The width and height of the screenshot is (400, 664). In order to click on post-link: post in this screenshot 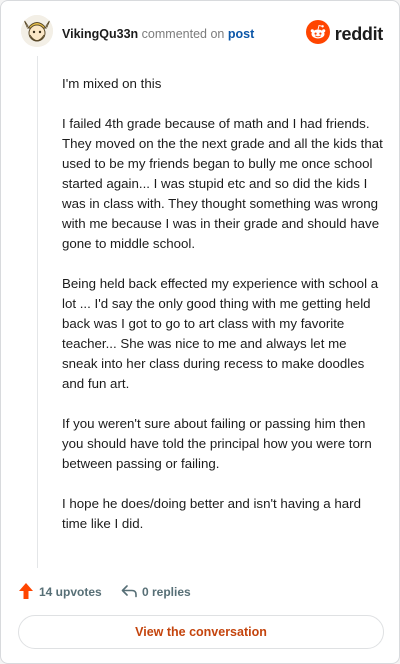, I will do `click(241, 34)`.